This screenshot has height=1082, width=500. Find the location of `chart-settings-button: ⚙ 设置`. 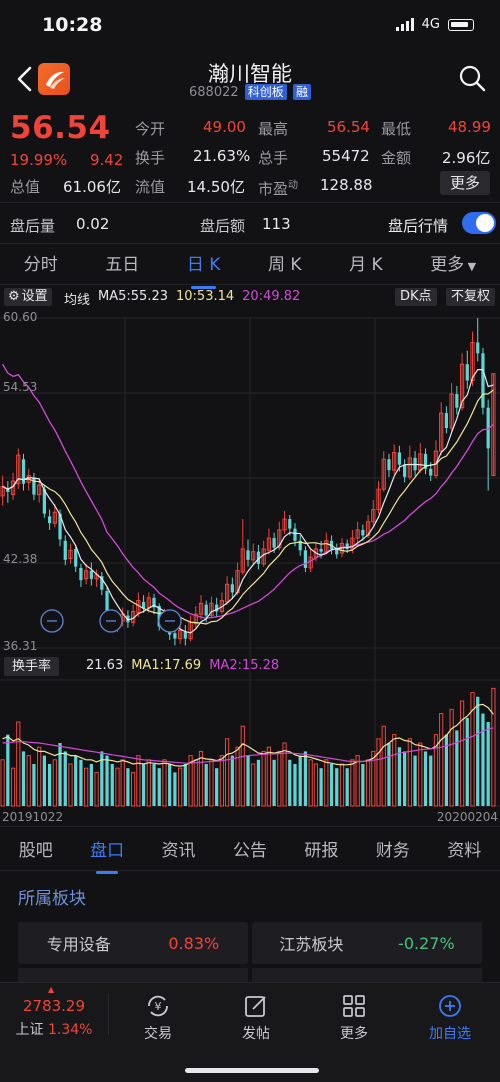

chart-settings-button: ⚙ 设置 is located at coordinates (28, 297).